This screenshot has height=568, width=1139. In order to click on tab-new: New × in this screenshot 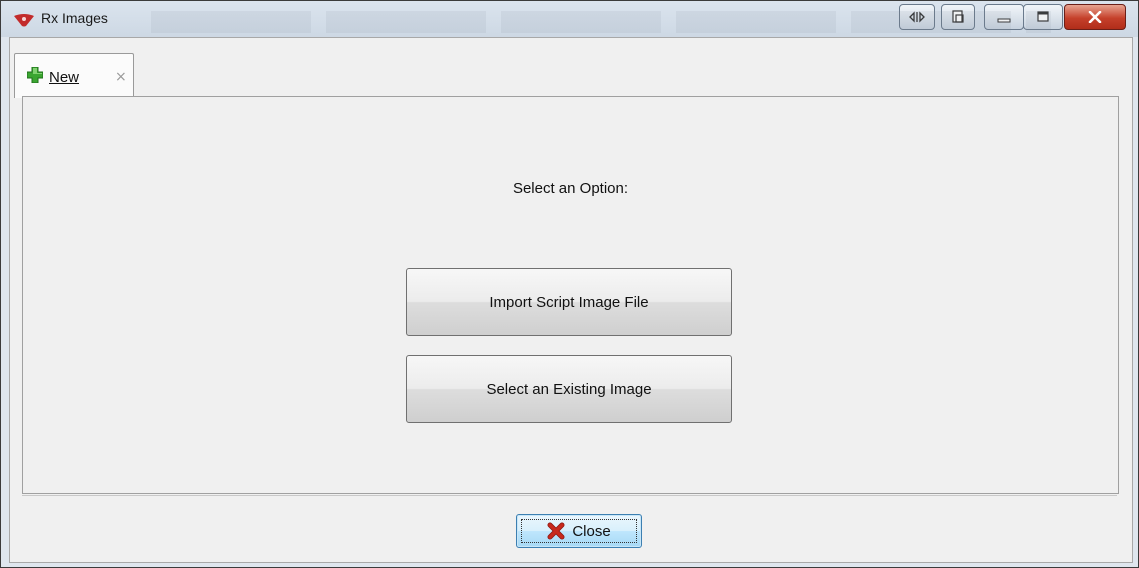, I will do `click(74, 75)`.